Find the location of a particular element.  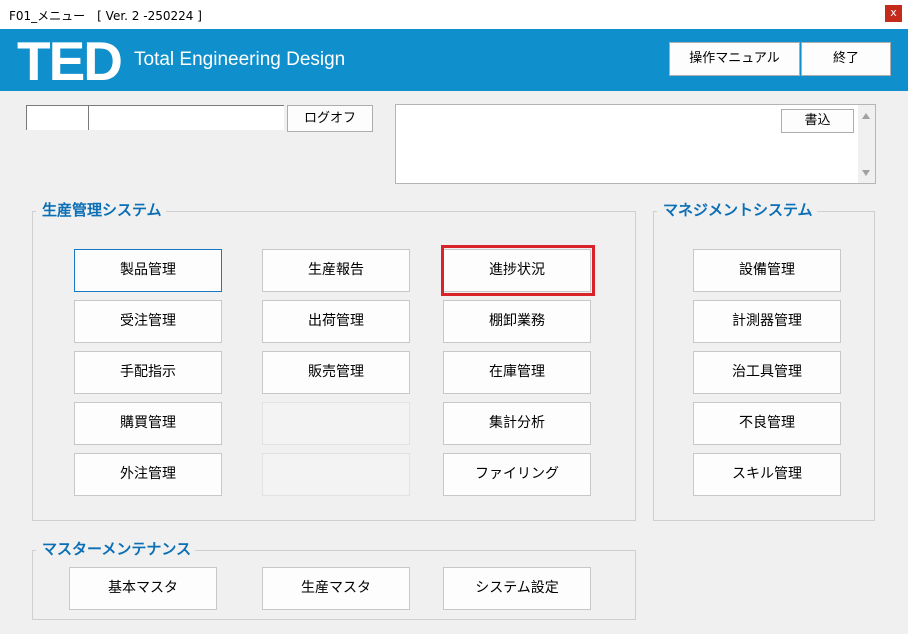

shipping-management-button: 出荷管理 is located at coordinates (336, 321).